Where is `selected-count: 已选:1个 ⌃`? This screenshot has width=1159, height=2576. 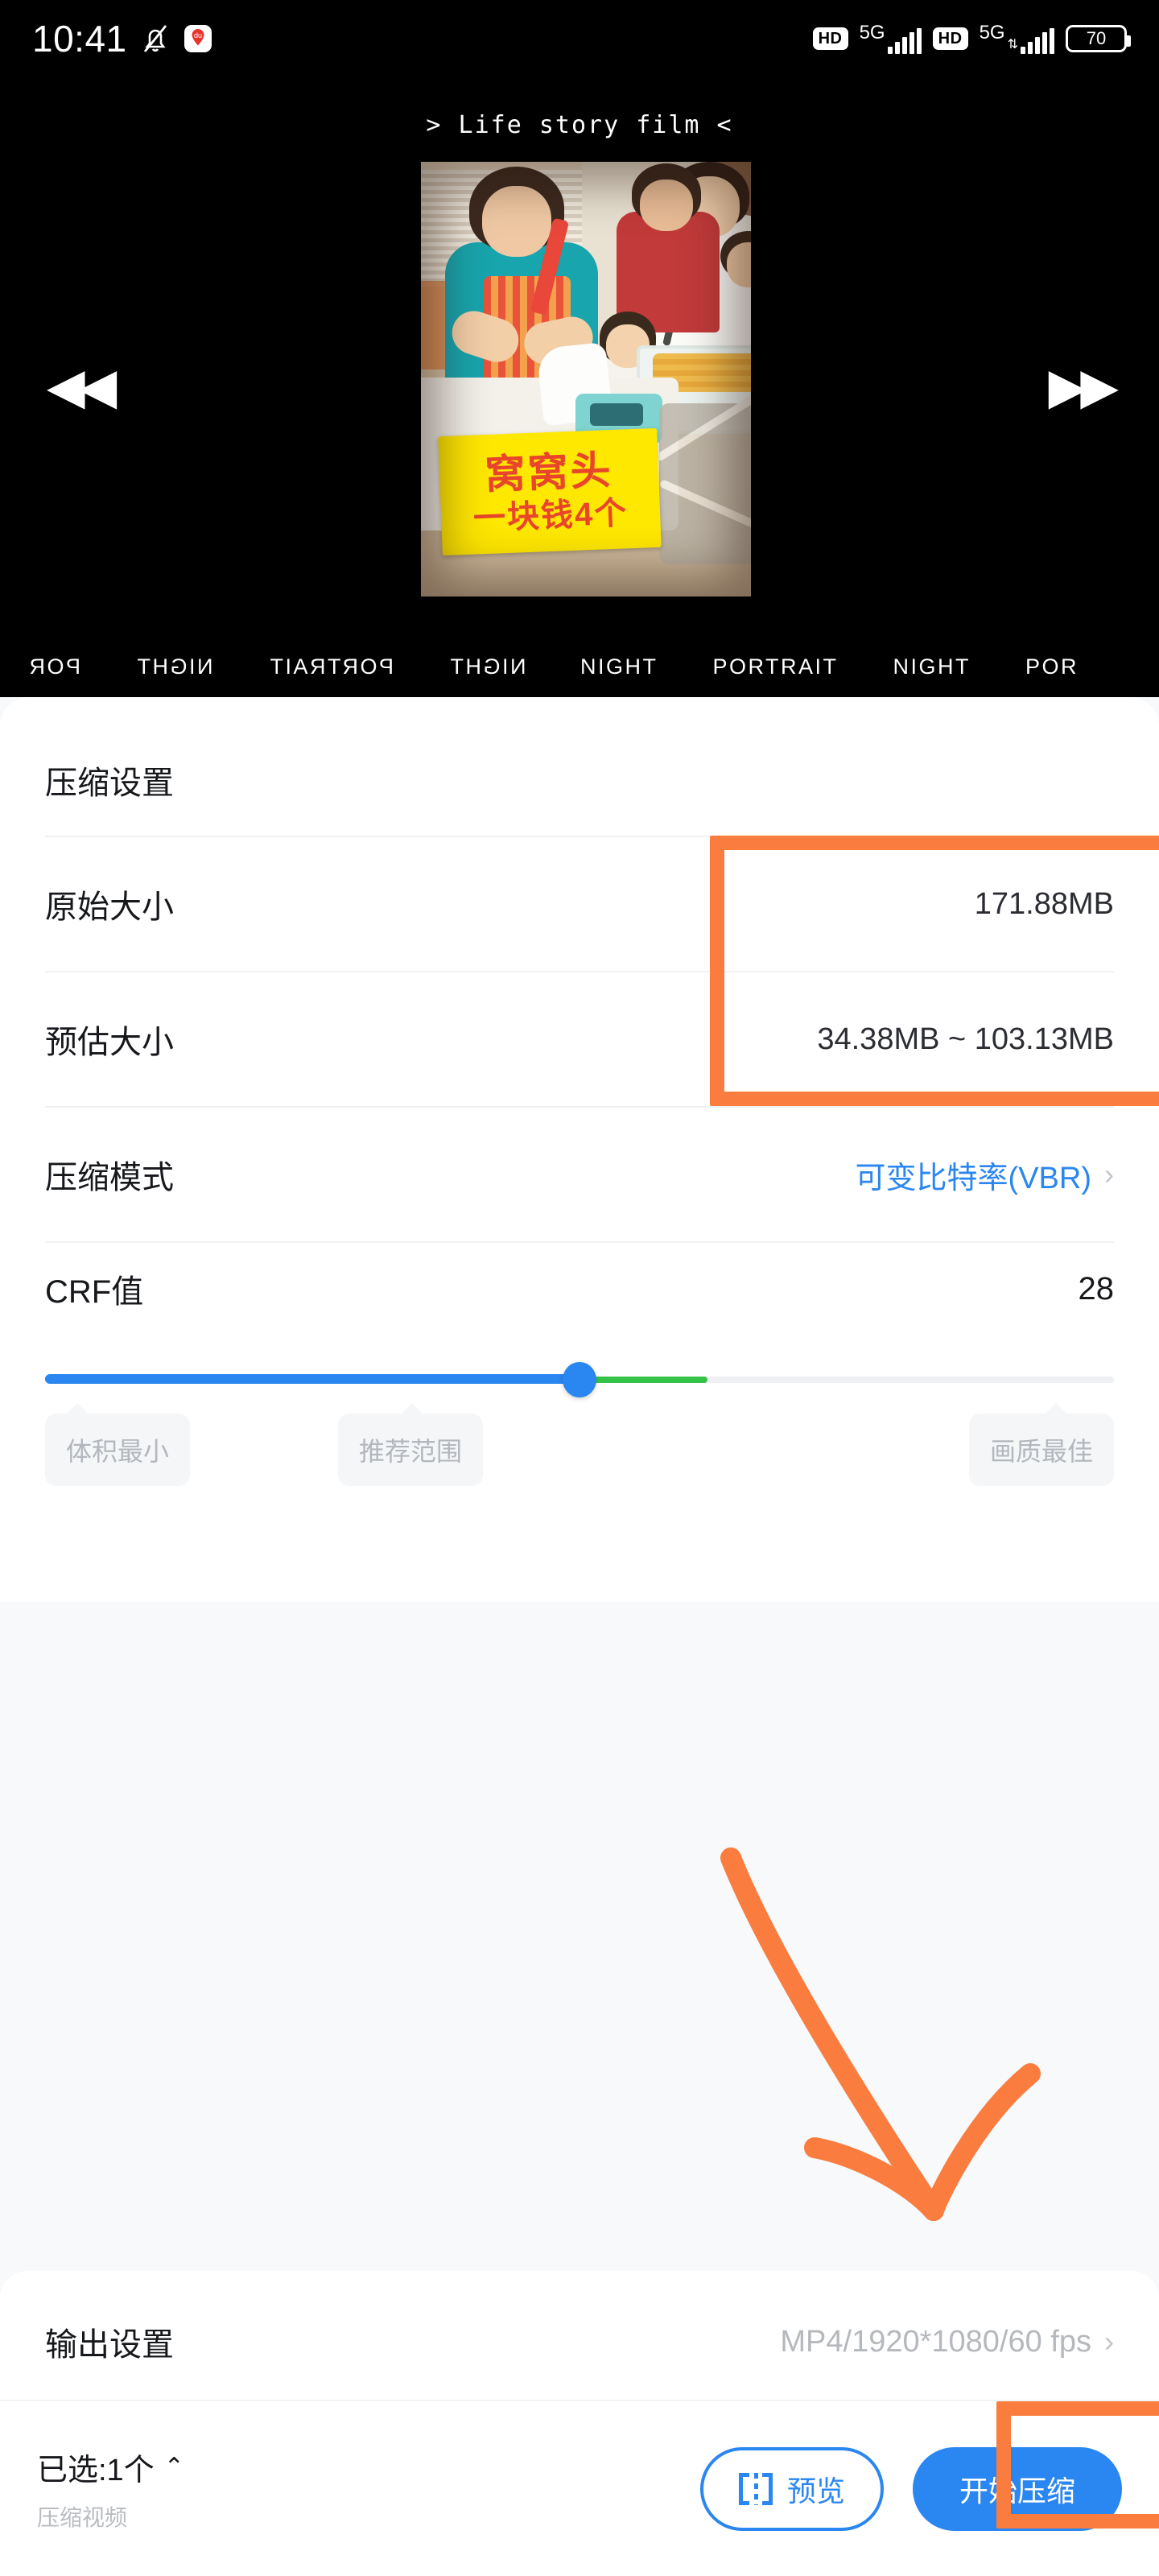 selected-count: 已选:1个 ⌃ is located at coordinates (110, 2467).